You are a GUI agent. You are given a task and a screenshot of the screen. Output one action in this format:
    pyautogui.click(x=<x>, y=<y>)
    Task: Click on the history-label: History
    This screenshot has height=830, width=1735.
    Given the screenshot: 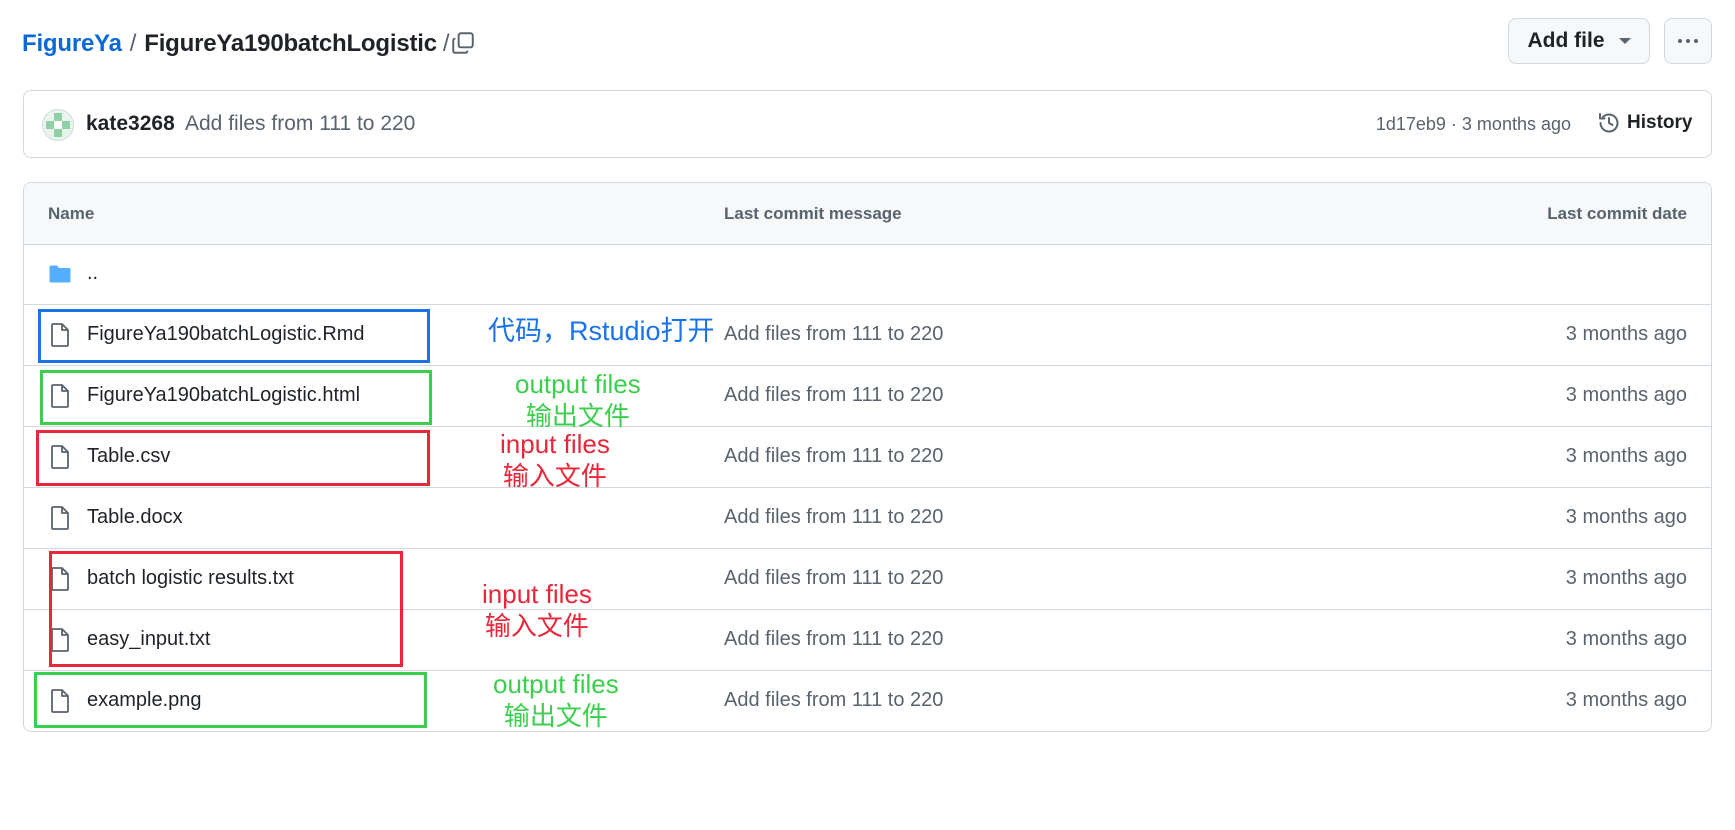 What is the action you would take?
    pyautogui.click(x=1660, y=122)
    